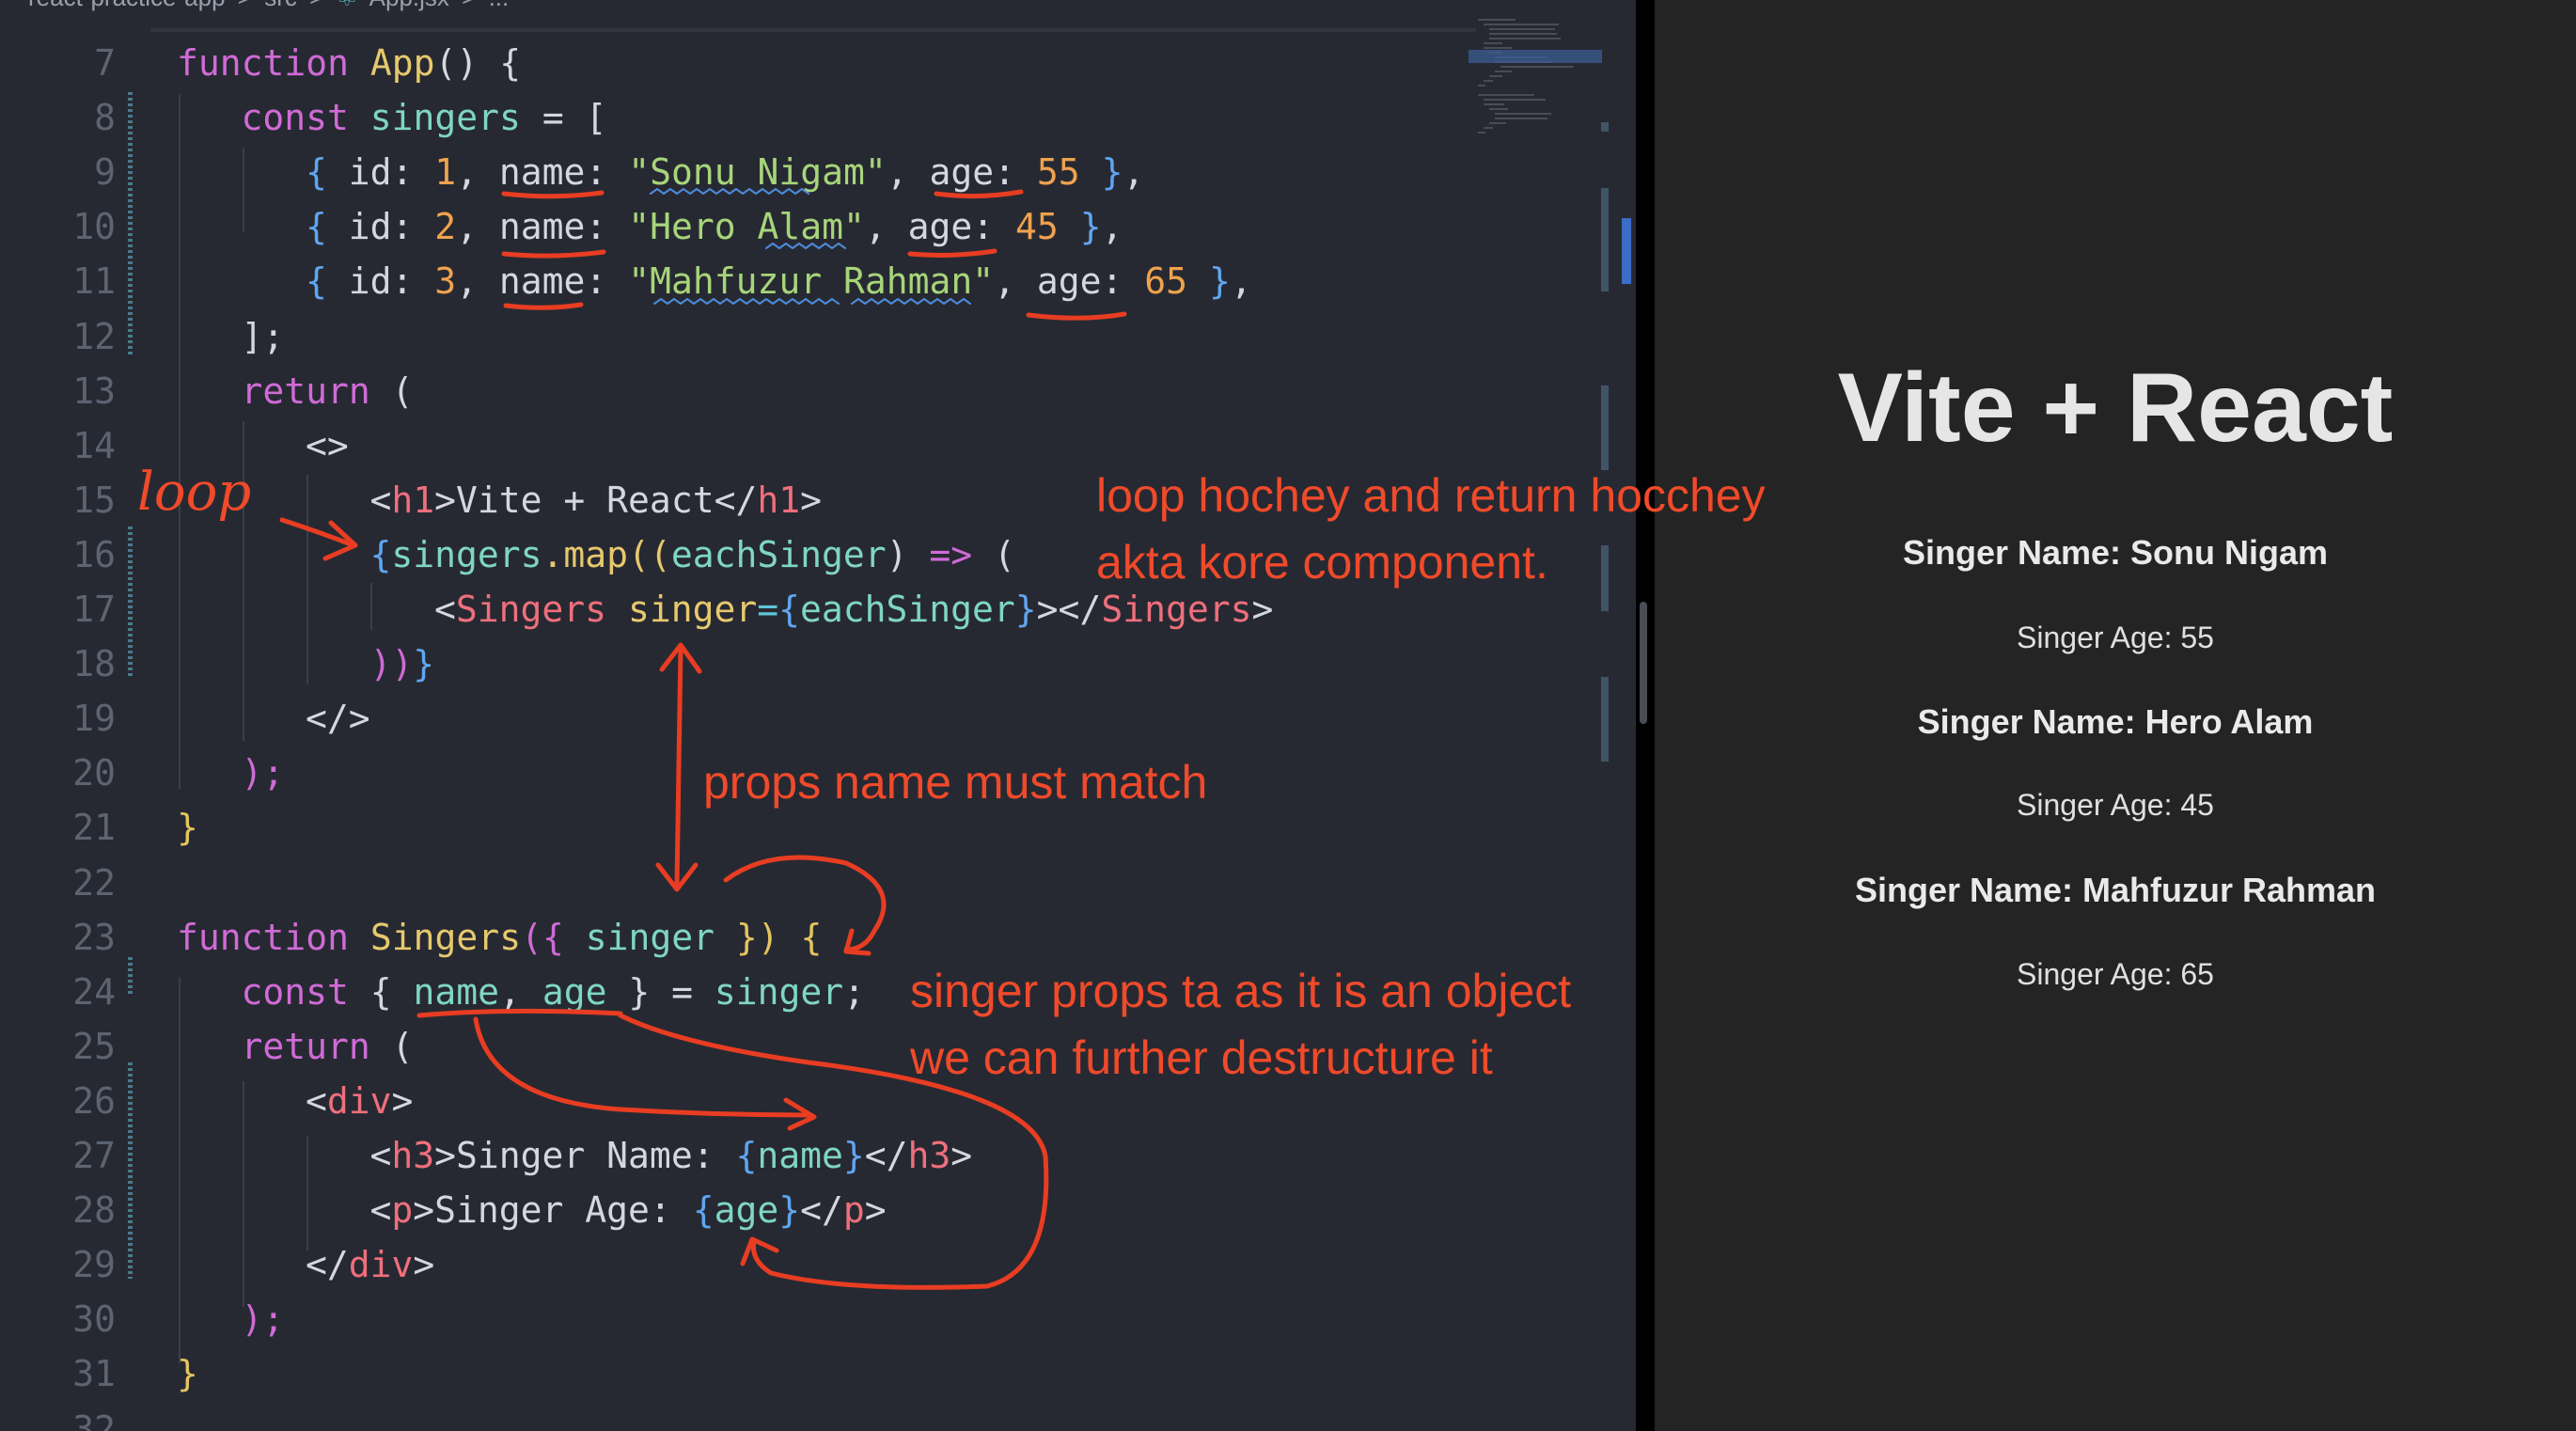  Describe the element at coordinates (467, 554) in the screenshot. I see `code-token: singers` at that location.